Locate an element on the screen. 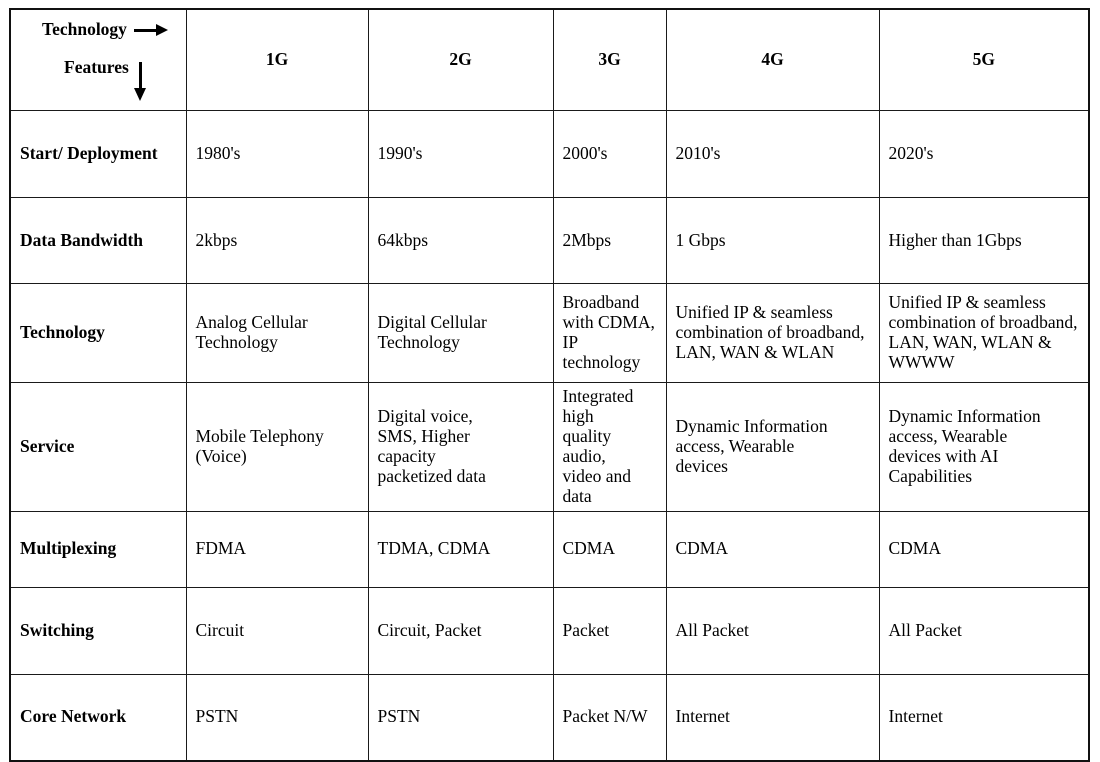 The image size is (1100, 762). cell-switching-5g: All Packet is located at coordinates (984, 630).